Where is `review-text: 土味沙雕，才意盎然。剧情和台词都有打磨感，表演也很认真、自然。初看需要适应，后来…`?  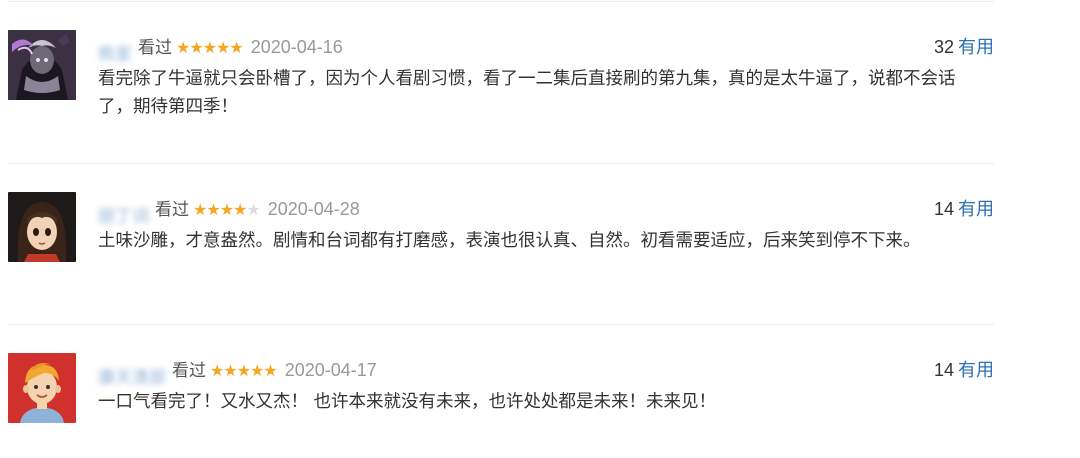 review-text: 土味沙雕，才意盎然。剧情和台词都有打磨感，表演也很认真、自然。初看需要适应，后来… is located at coordinates (509, 241).